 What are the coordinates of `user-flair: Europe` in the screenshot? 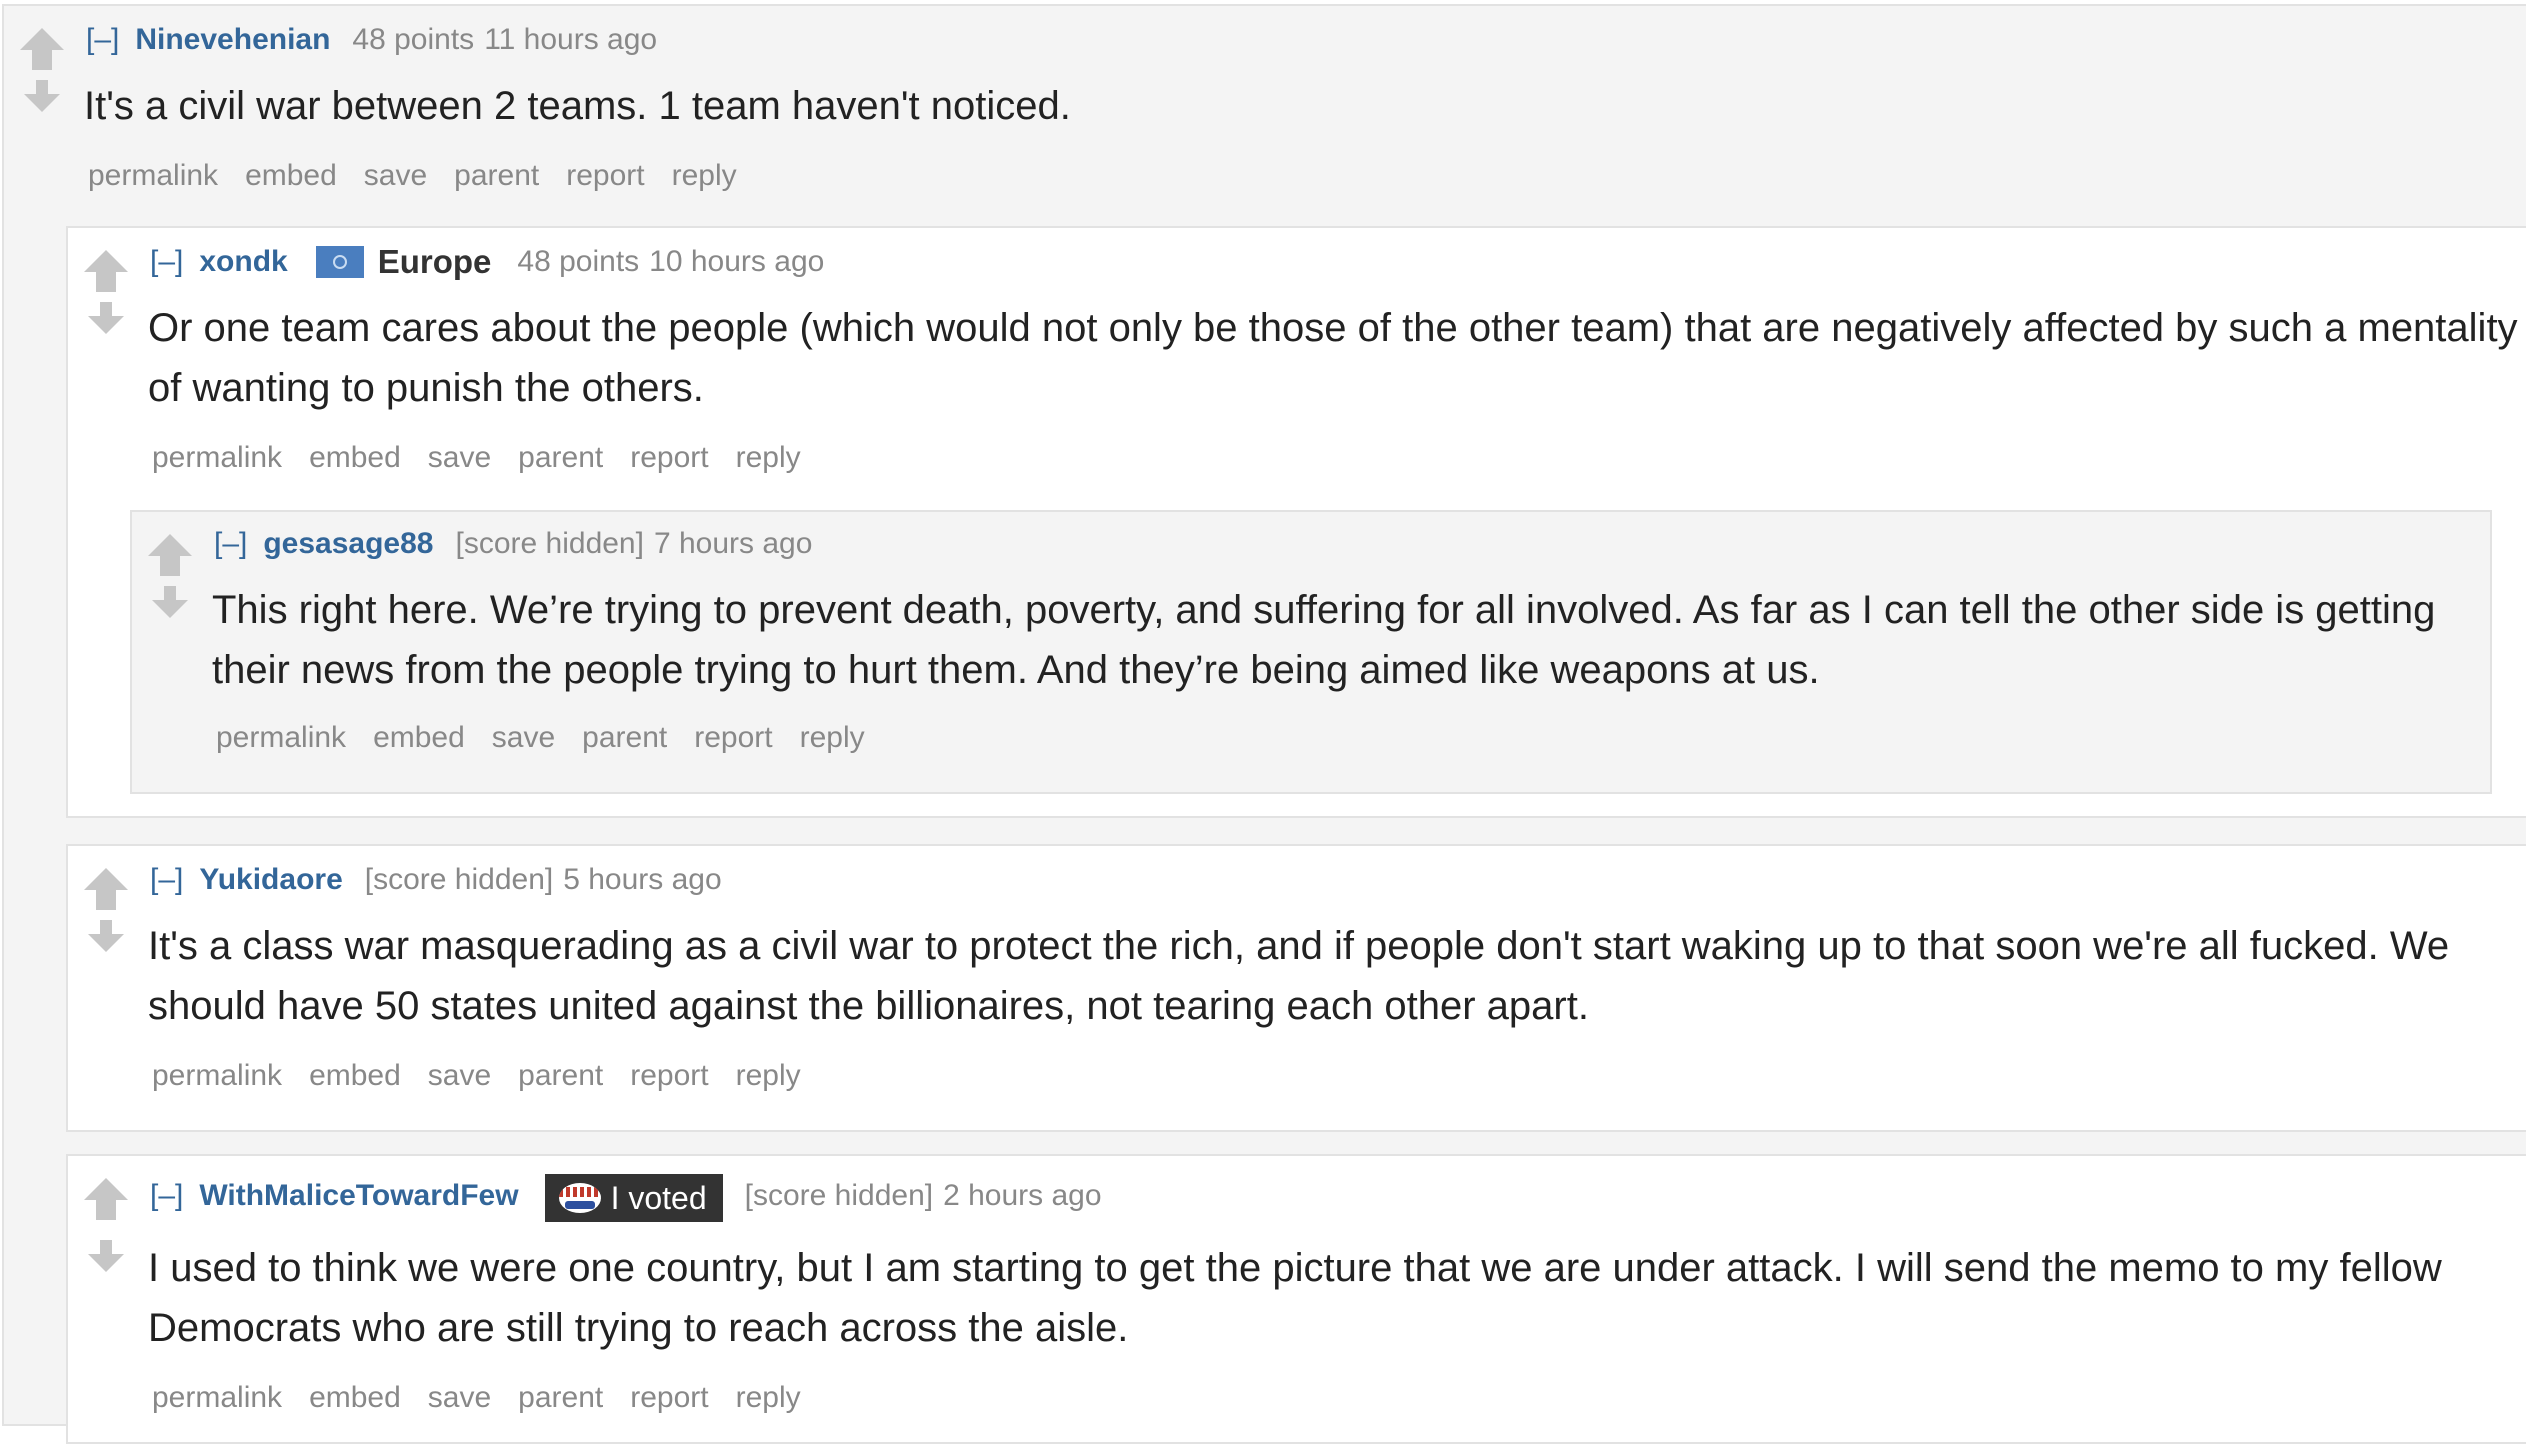 It's located at (401, 262).